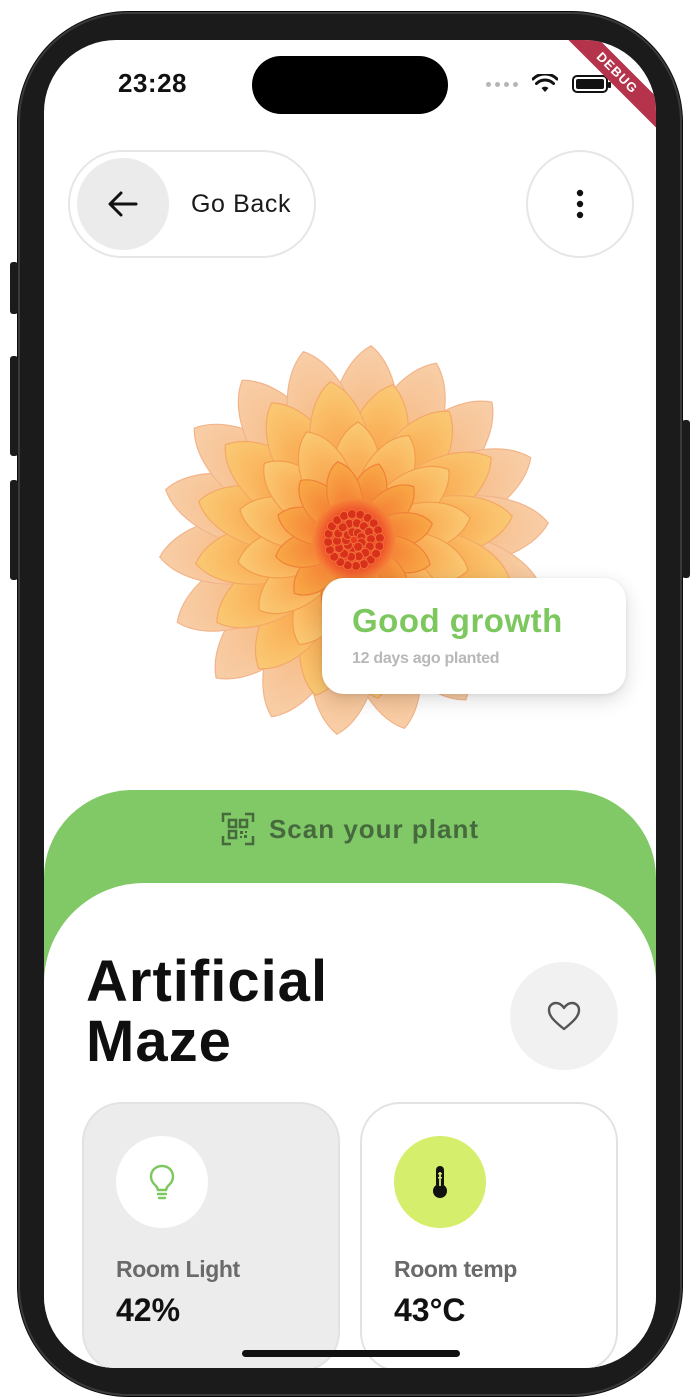 The width and height of the screenshot is (700, 1400). Describe the element at coordinates (14, 288) in the screenshot. I see `silent-switch` at that location.